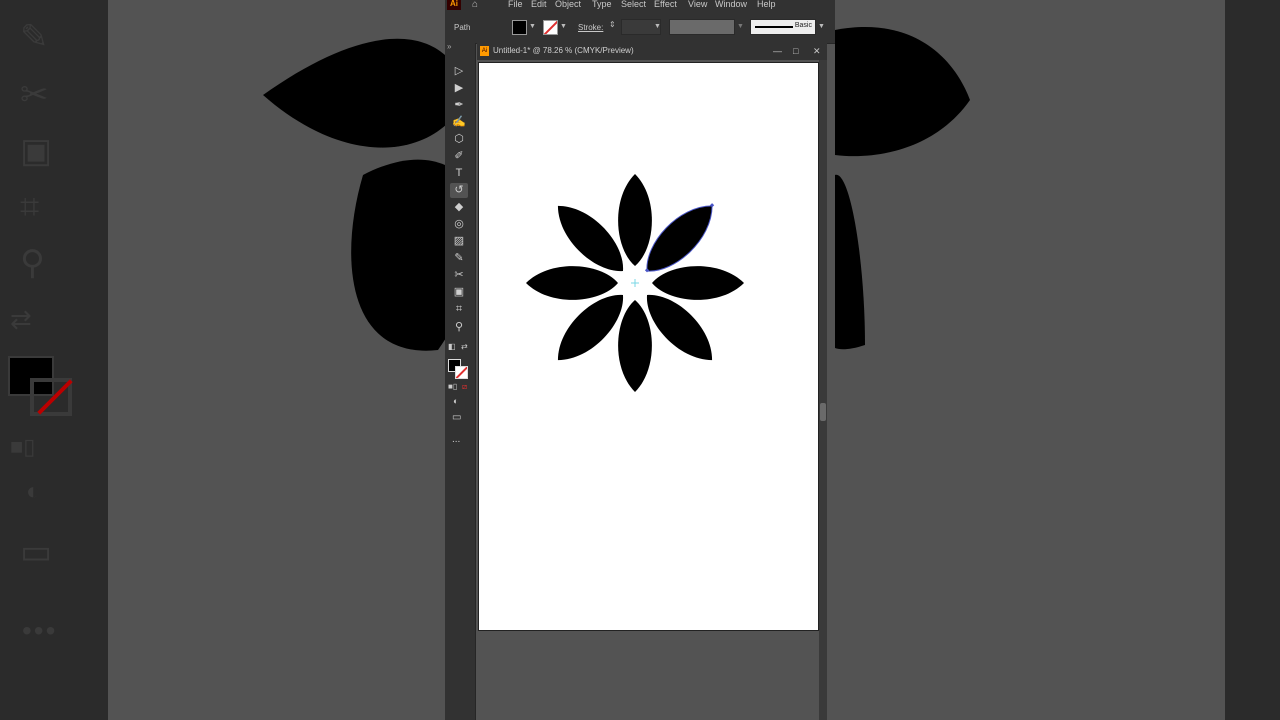 The height and width of the screenshot is (720, 1280). Describe the element at coordinates (459, 173) in the screenshot. I see `type-tool-icon: T` at that location.